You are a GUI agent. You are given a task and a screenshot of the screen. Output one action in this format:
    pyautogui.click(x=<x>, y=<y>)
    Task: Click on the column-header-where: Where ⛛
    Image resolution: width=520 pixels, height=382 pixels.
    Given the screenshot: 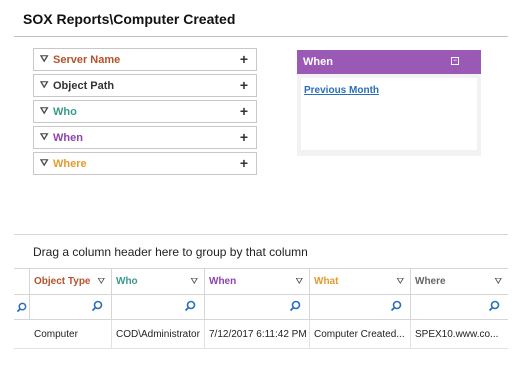 What is the action you would take?
    pyautogui.click(x=459, y=281)
    